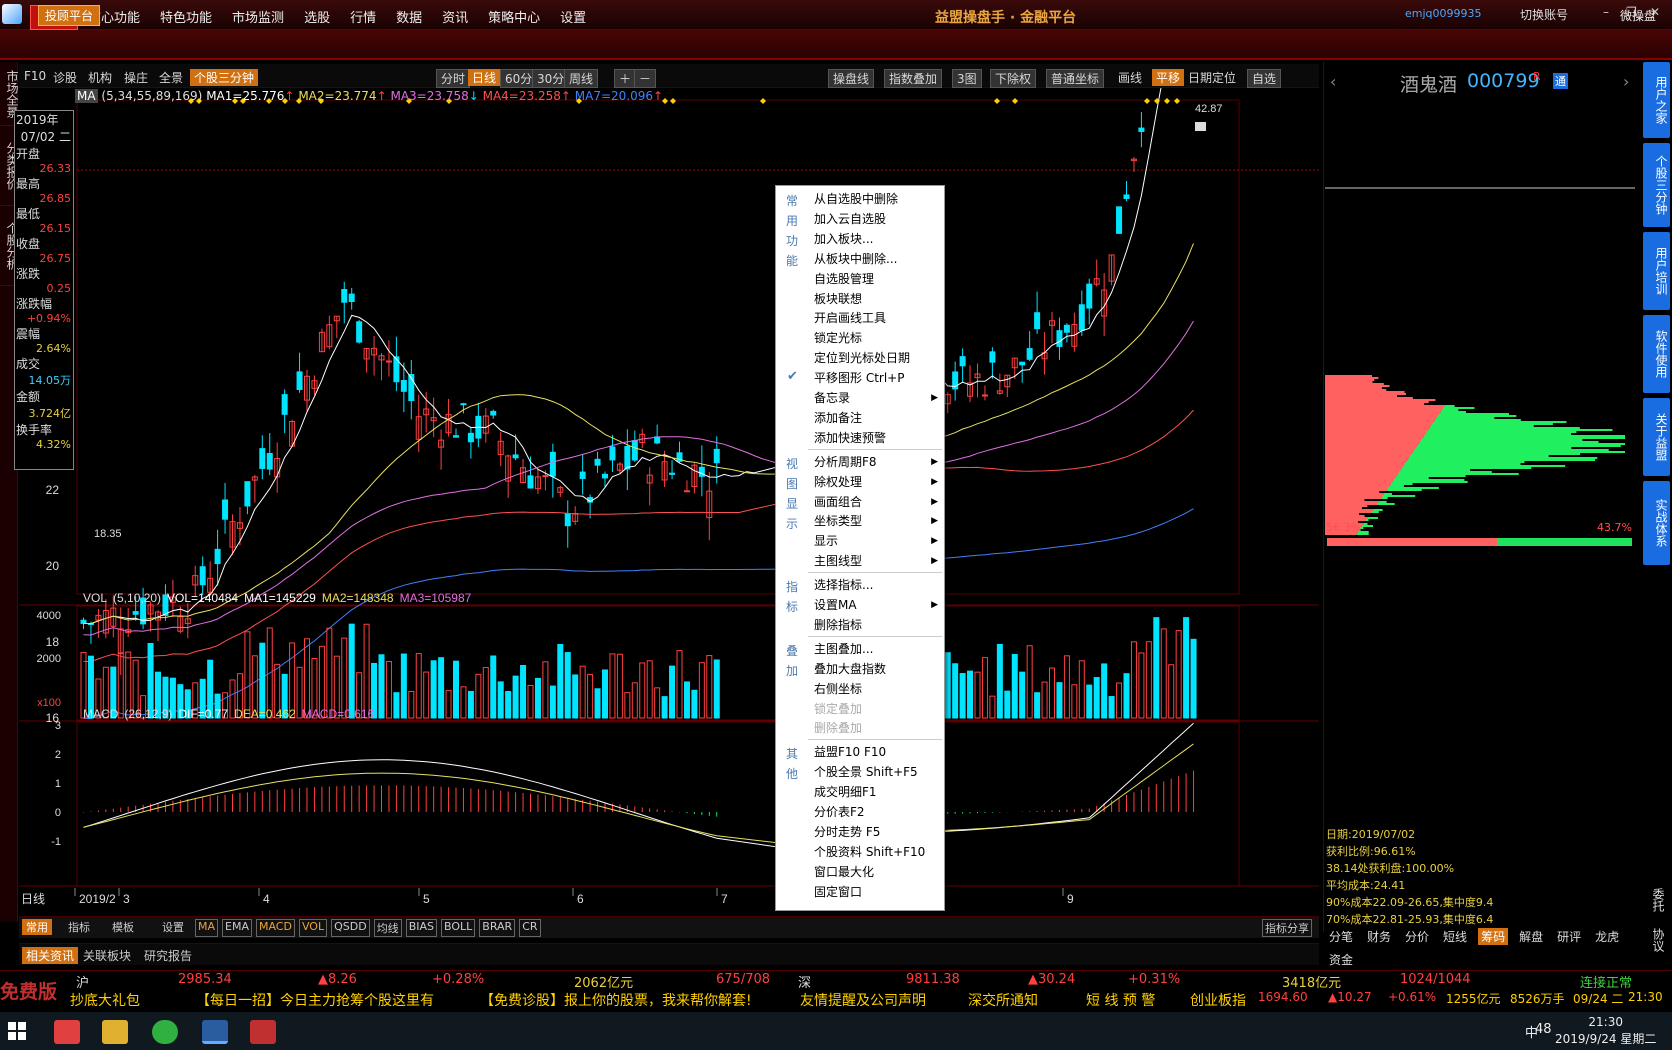  I want to click on minimize-icon: –, so click(1606, 12).